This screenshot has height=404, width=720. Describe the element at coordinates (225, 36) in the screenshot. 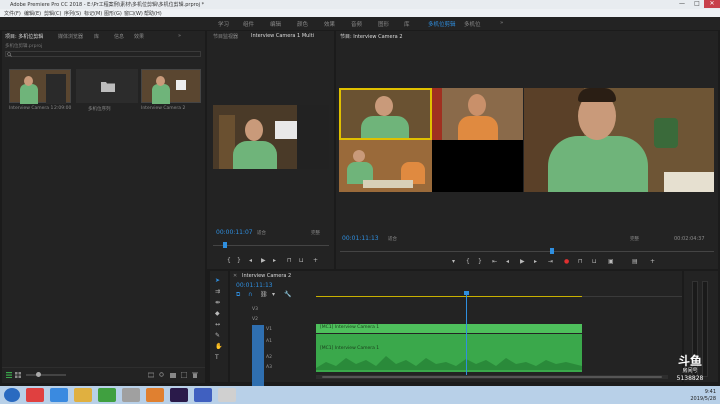

I see `tab-program-monitor: 节目监视器` at that location.